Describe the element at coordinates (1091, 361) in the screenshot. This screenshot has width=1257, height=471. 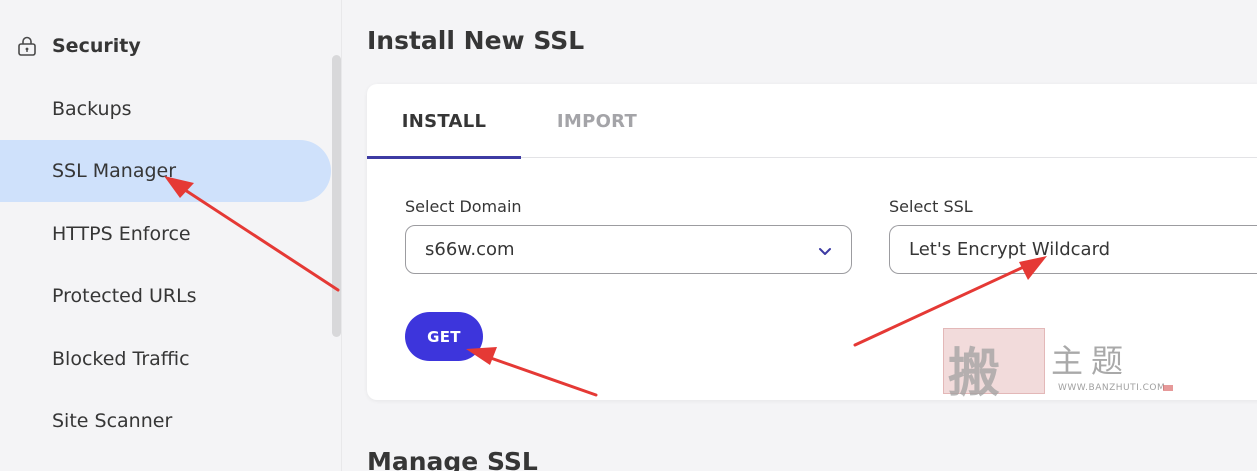
I see `watermark-text: 主题` at that location.